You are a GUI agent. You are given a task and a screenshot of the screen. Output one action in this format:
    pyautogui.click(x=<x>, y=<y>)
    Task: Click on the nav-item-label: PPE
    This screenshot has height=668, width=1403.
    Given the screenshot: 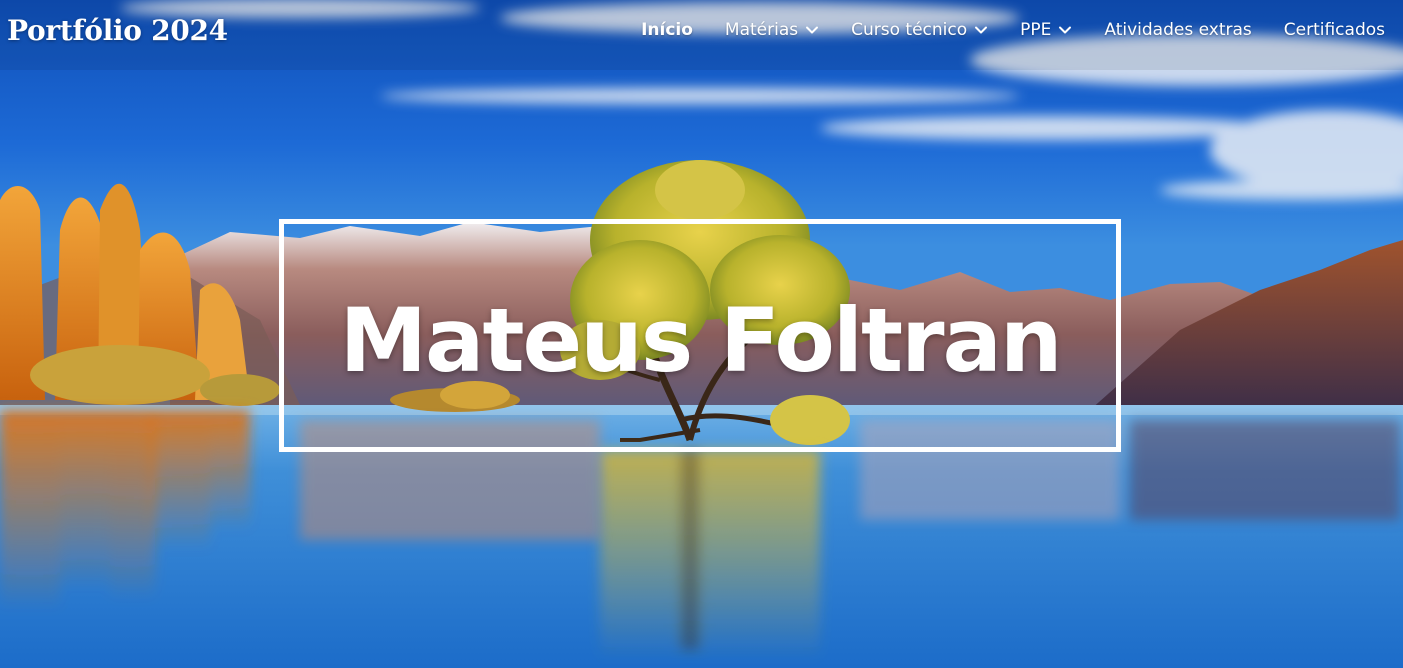 What is the action you would take?
    pyautogui.click(x=1036, y=30)
    